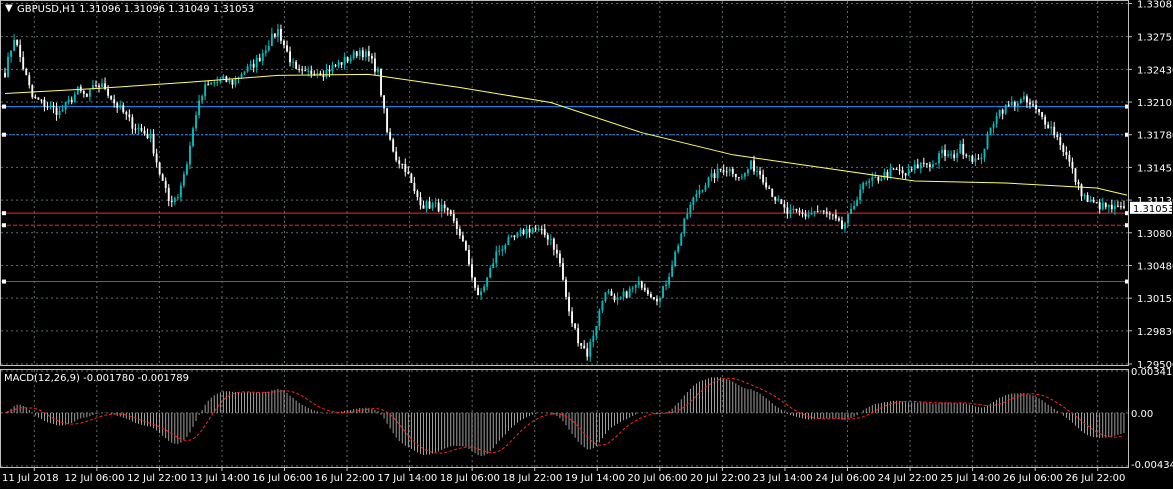  What do you see at coordinates (9, 8) in the screenshot?
I see `symbol-dropdown-arrow-icon: ▼` at bounding box center [9, 8].